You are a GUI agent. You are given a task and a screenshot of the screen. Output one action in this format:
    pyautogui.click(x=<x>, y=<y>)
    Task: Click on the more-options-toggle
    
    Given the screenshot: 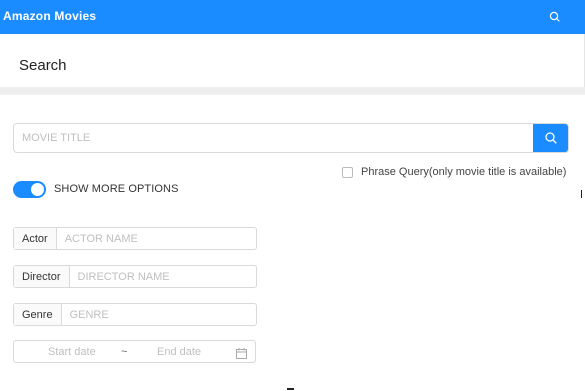 What is the action you would take?
    pyautogui.click(x=29, y=189)
    